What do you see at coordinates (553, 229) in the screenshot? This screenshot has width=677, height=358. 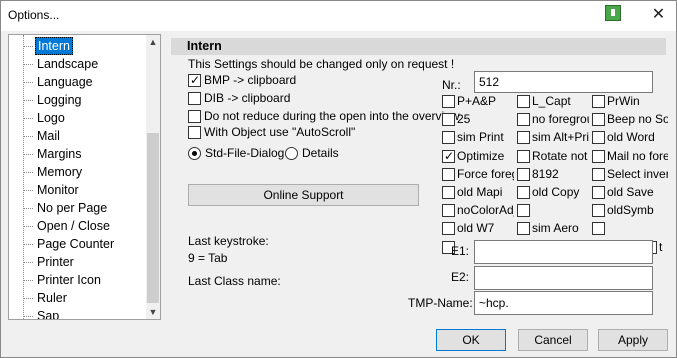 I see `flag-checkbox-7-1: sim Aero` at bounding box center [553, 229].